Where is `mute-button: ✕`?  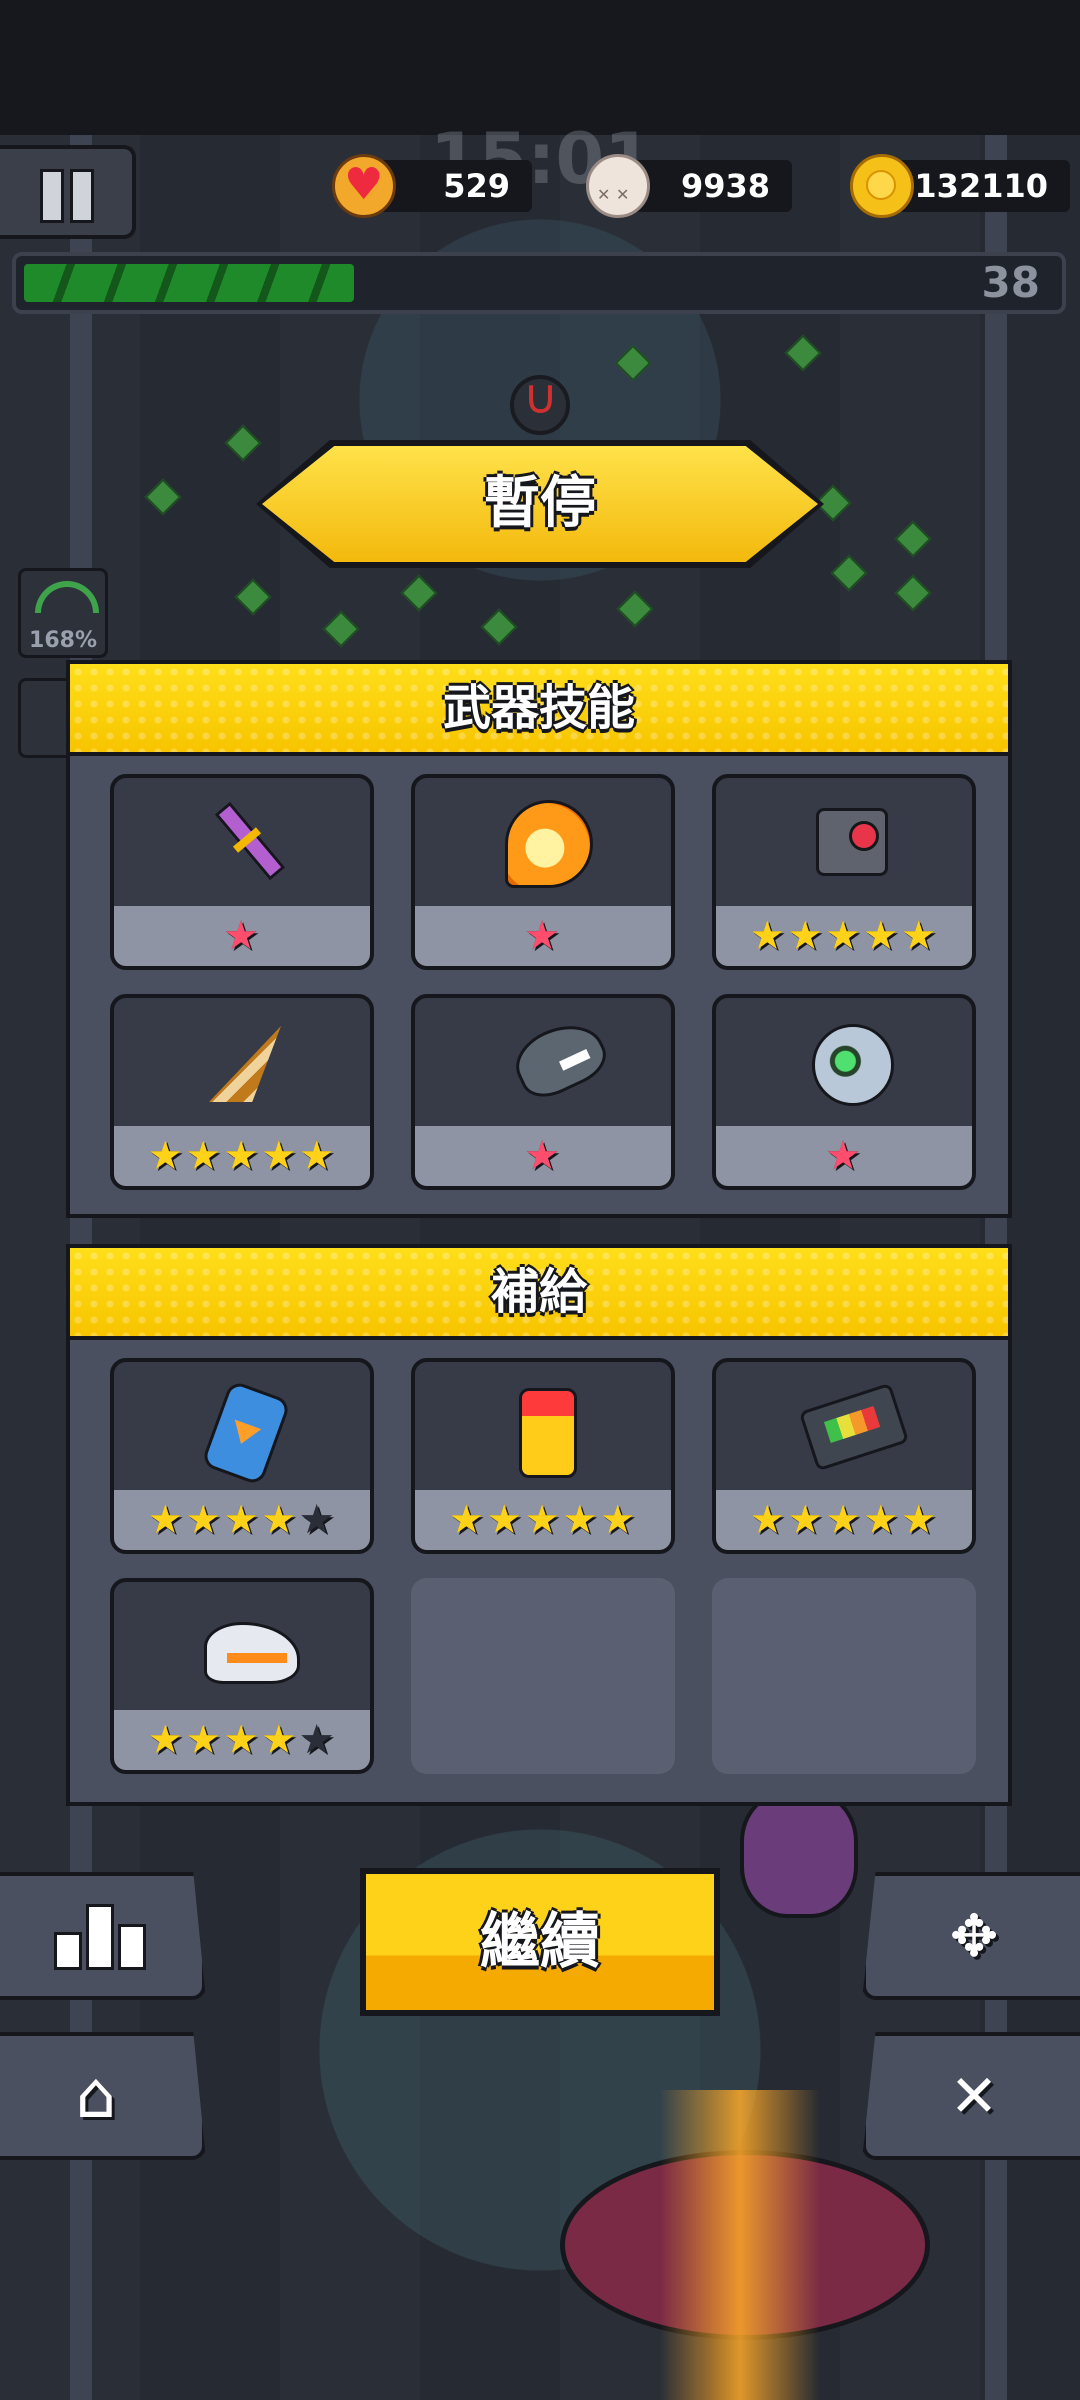
mute-button: ✕ is located at coordinates (971, 2096).